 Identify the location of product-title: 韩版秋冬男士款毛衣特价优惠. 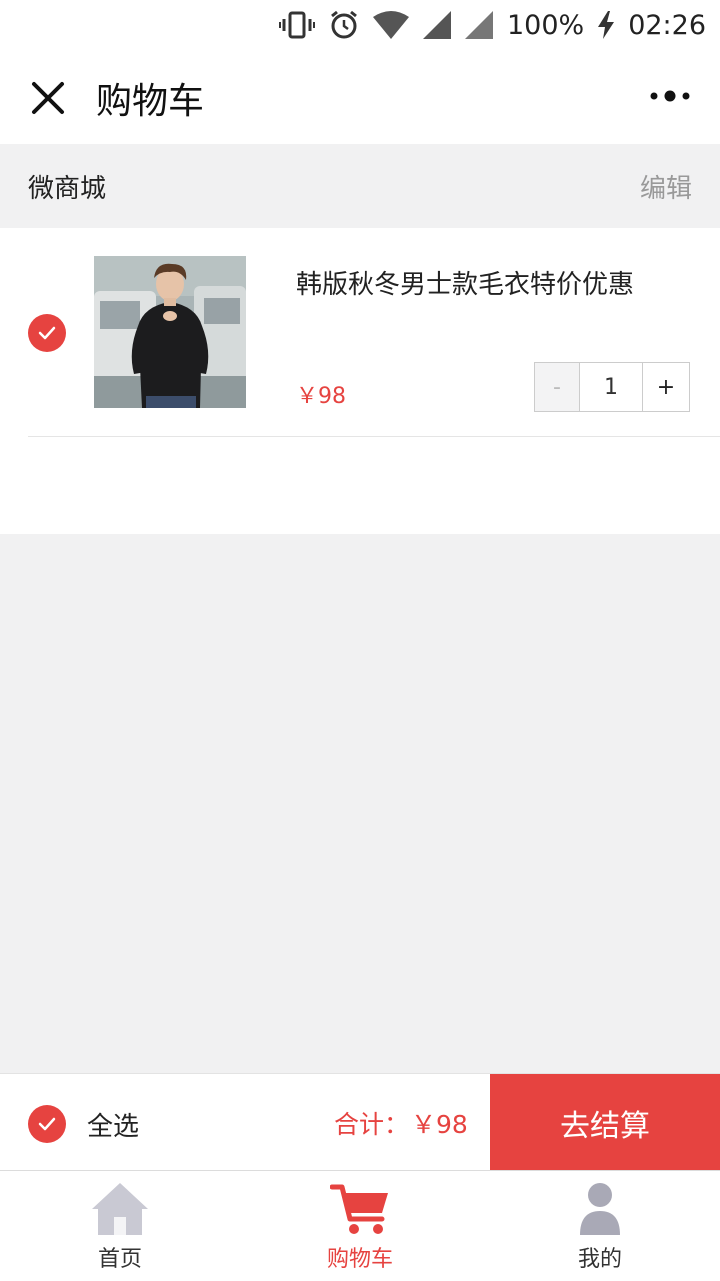
(465, 282).